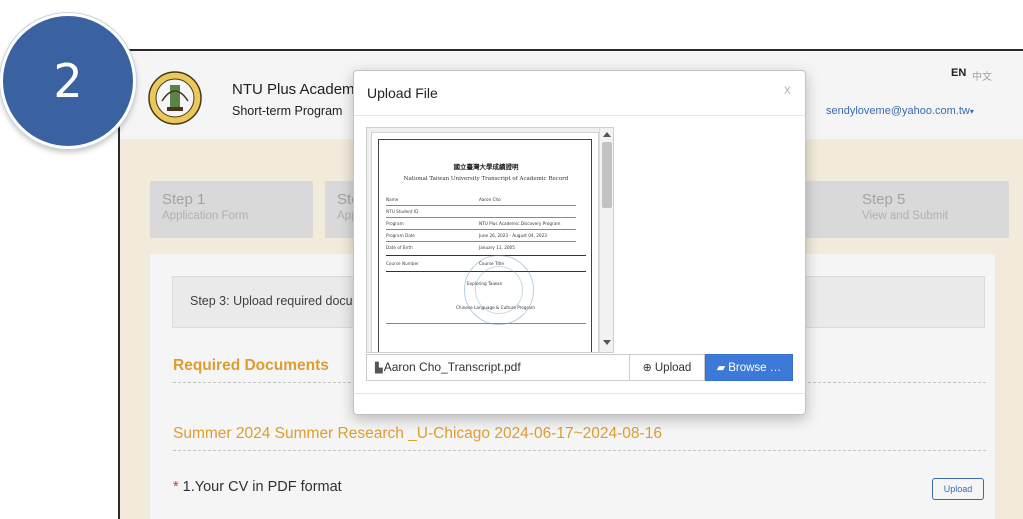 This screenshot has height=519, width=1023. What do you see at coordinates (402, 93) in the screenshot?
I see `dialog-title: Upload File` at bounding box center [402, 93].